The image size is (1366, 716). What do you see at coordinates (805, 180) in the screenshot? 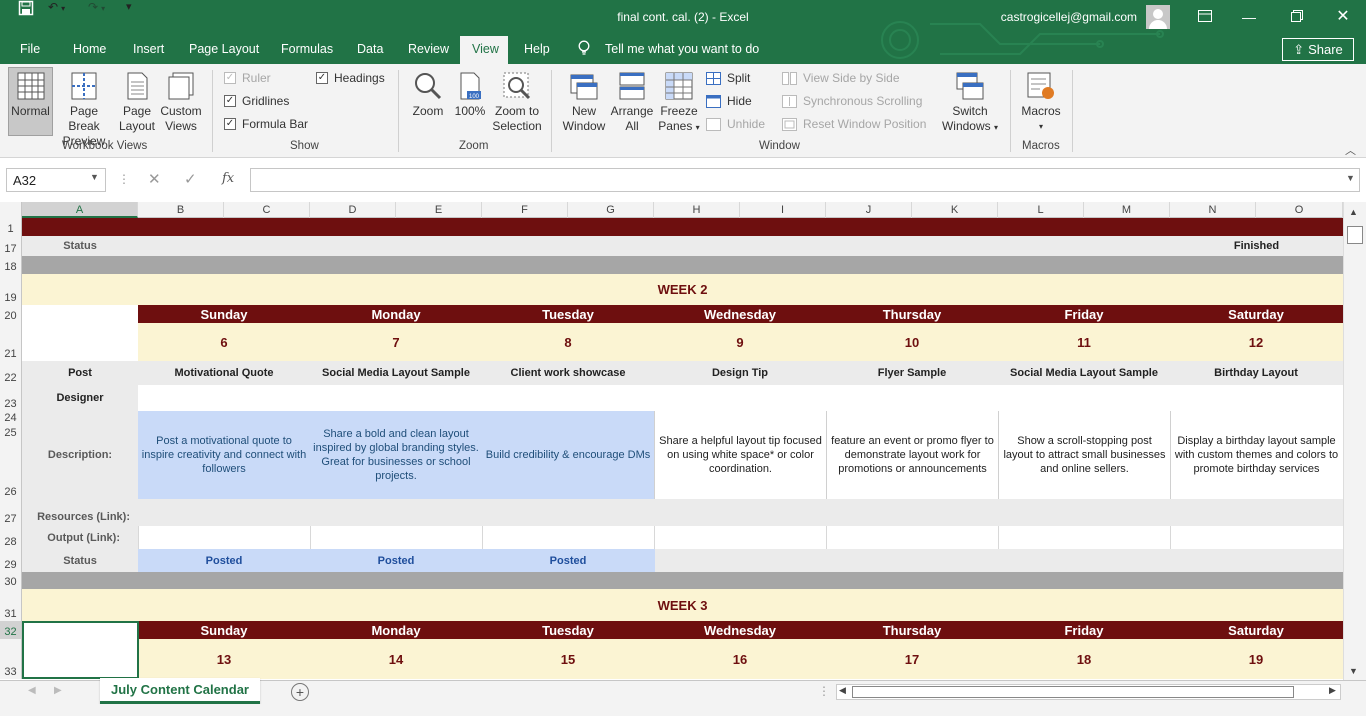
I see `formula-input` at bounding box center [805, 180].